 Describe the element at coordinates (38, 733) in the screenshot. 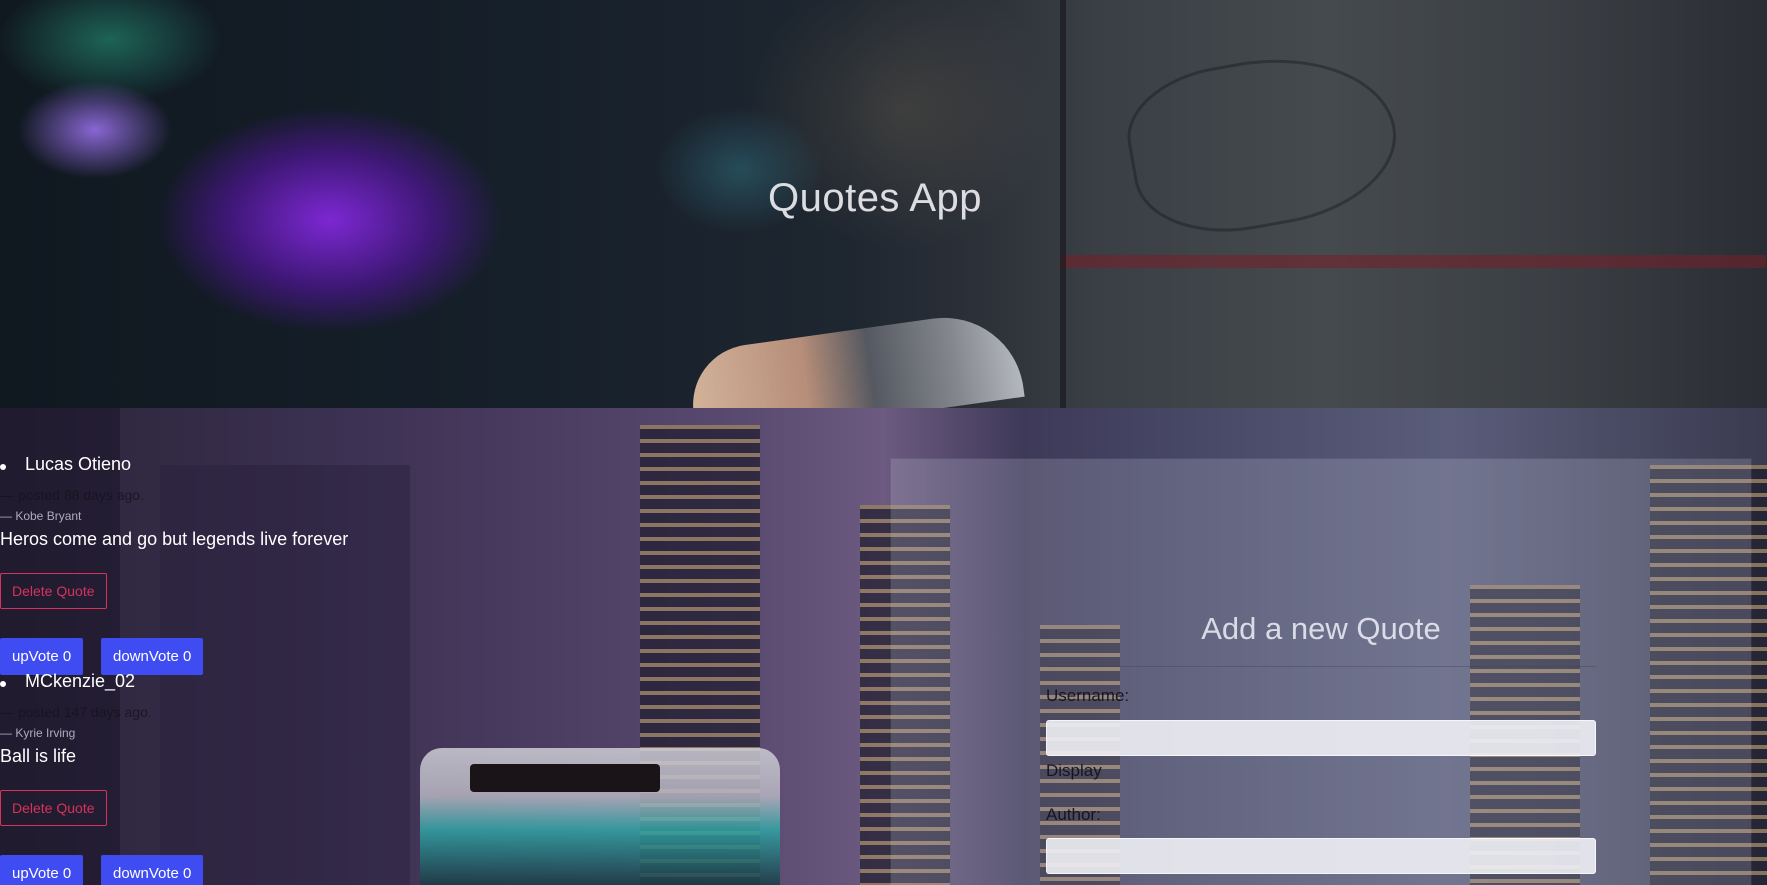

I see `quote-author: — Kyrie Irving` at that location.